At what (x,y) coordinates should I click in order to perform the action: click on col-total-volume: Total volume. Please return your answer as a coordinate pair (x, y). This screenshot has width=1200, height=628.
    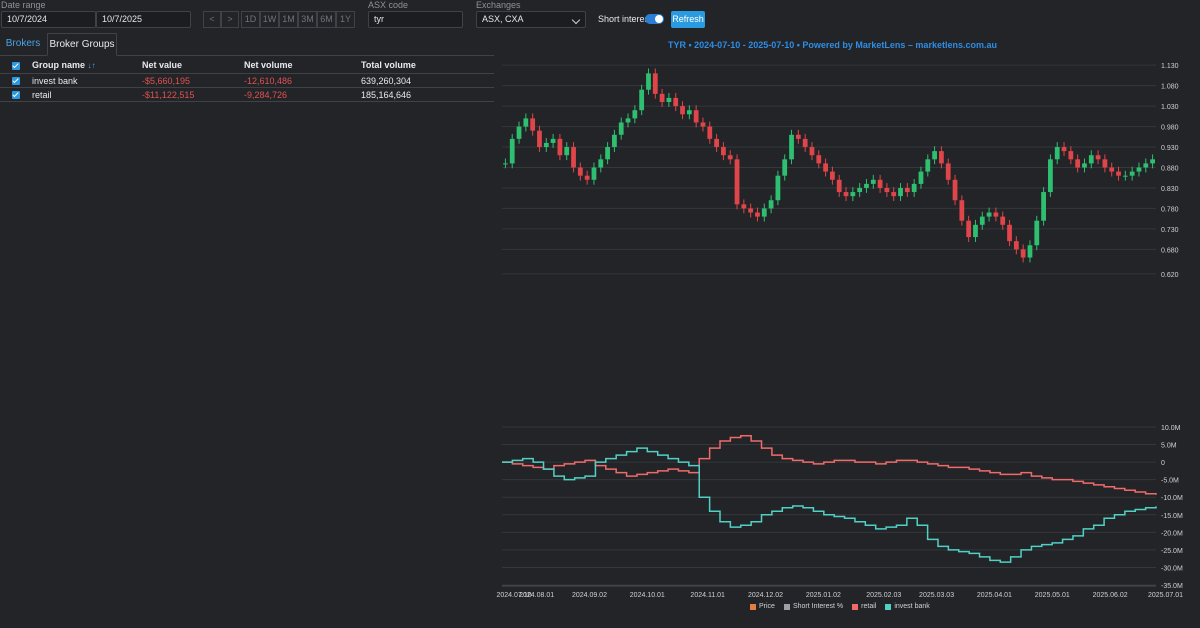
    Looking at the image, I should click on (425, 65).